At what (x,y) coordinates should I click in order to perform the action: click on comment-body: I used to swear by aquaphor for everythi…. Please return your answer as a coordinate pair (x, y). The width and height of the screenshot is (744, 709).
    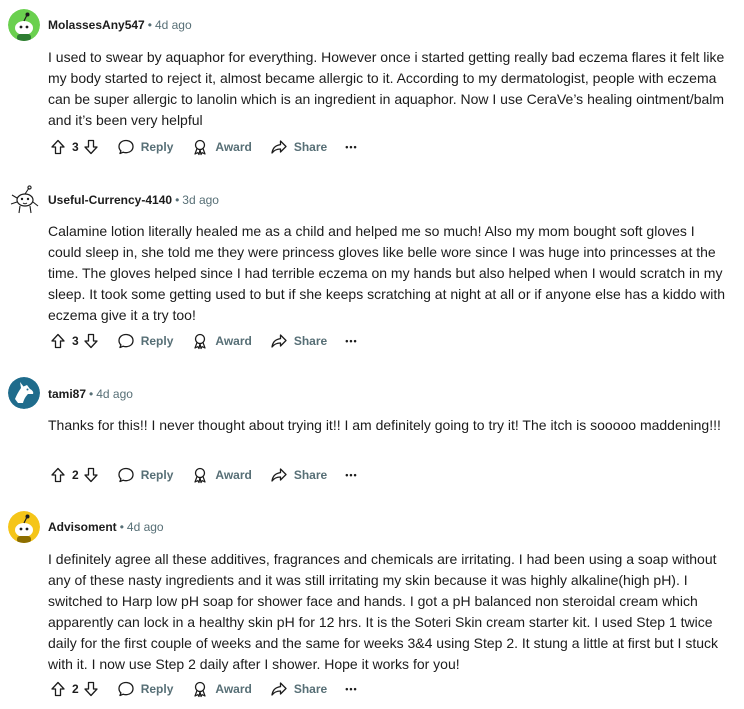
    Looking at the image, I should click on (386, 88).